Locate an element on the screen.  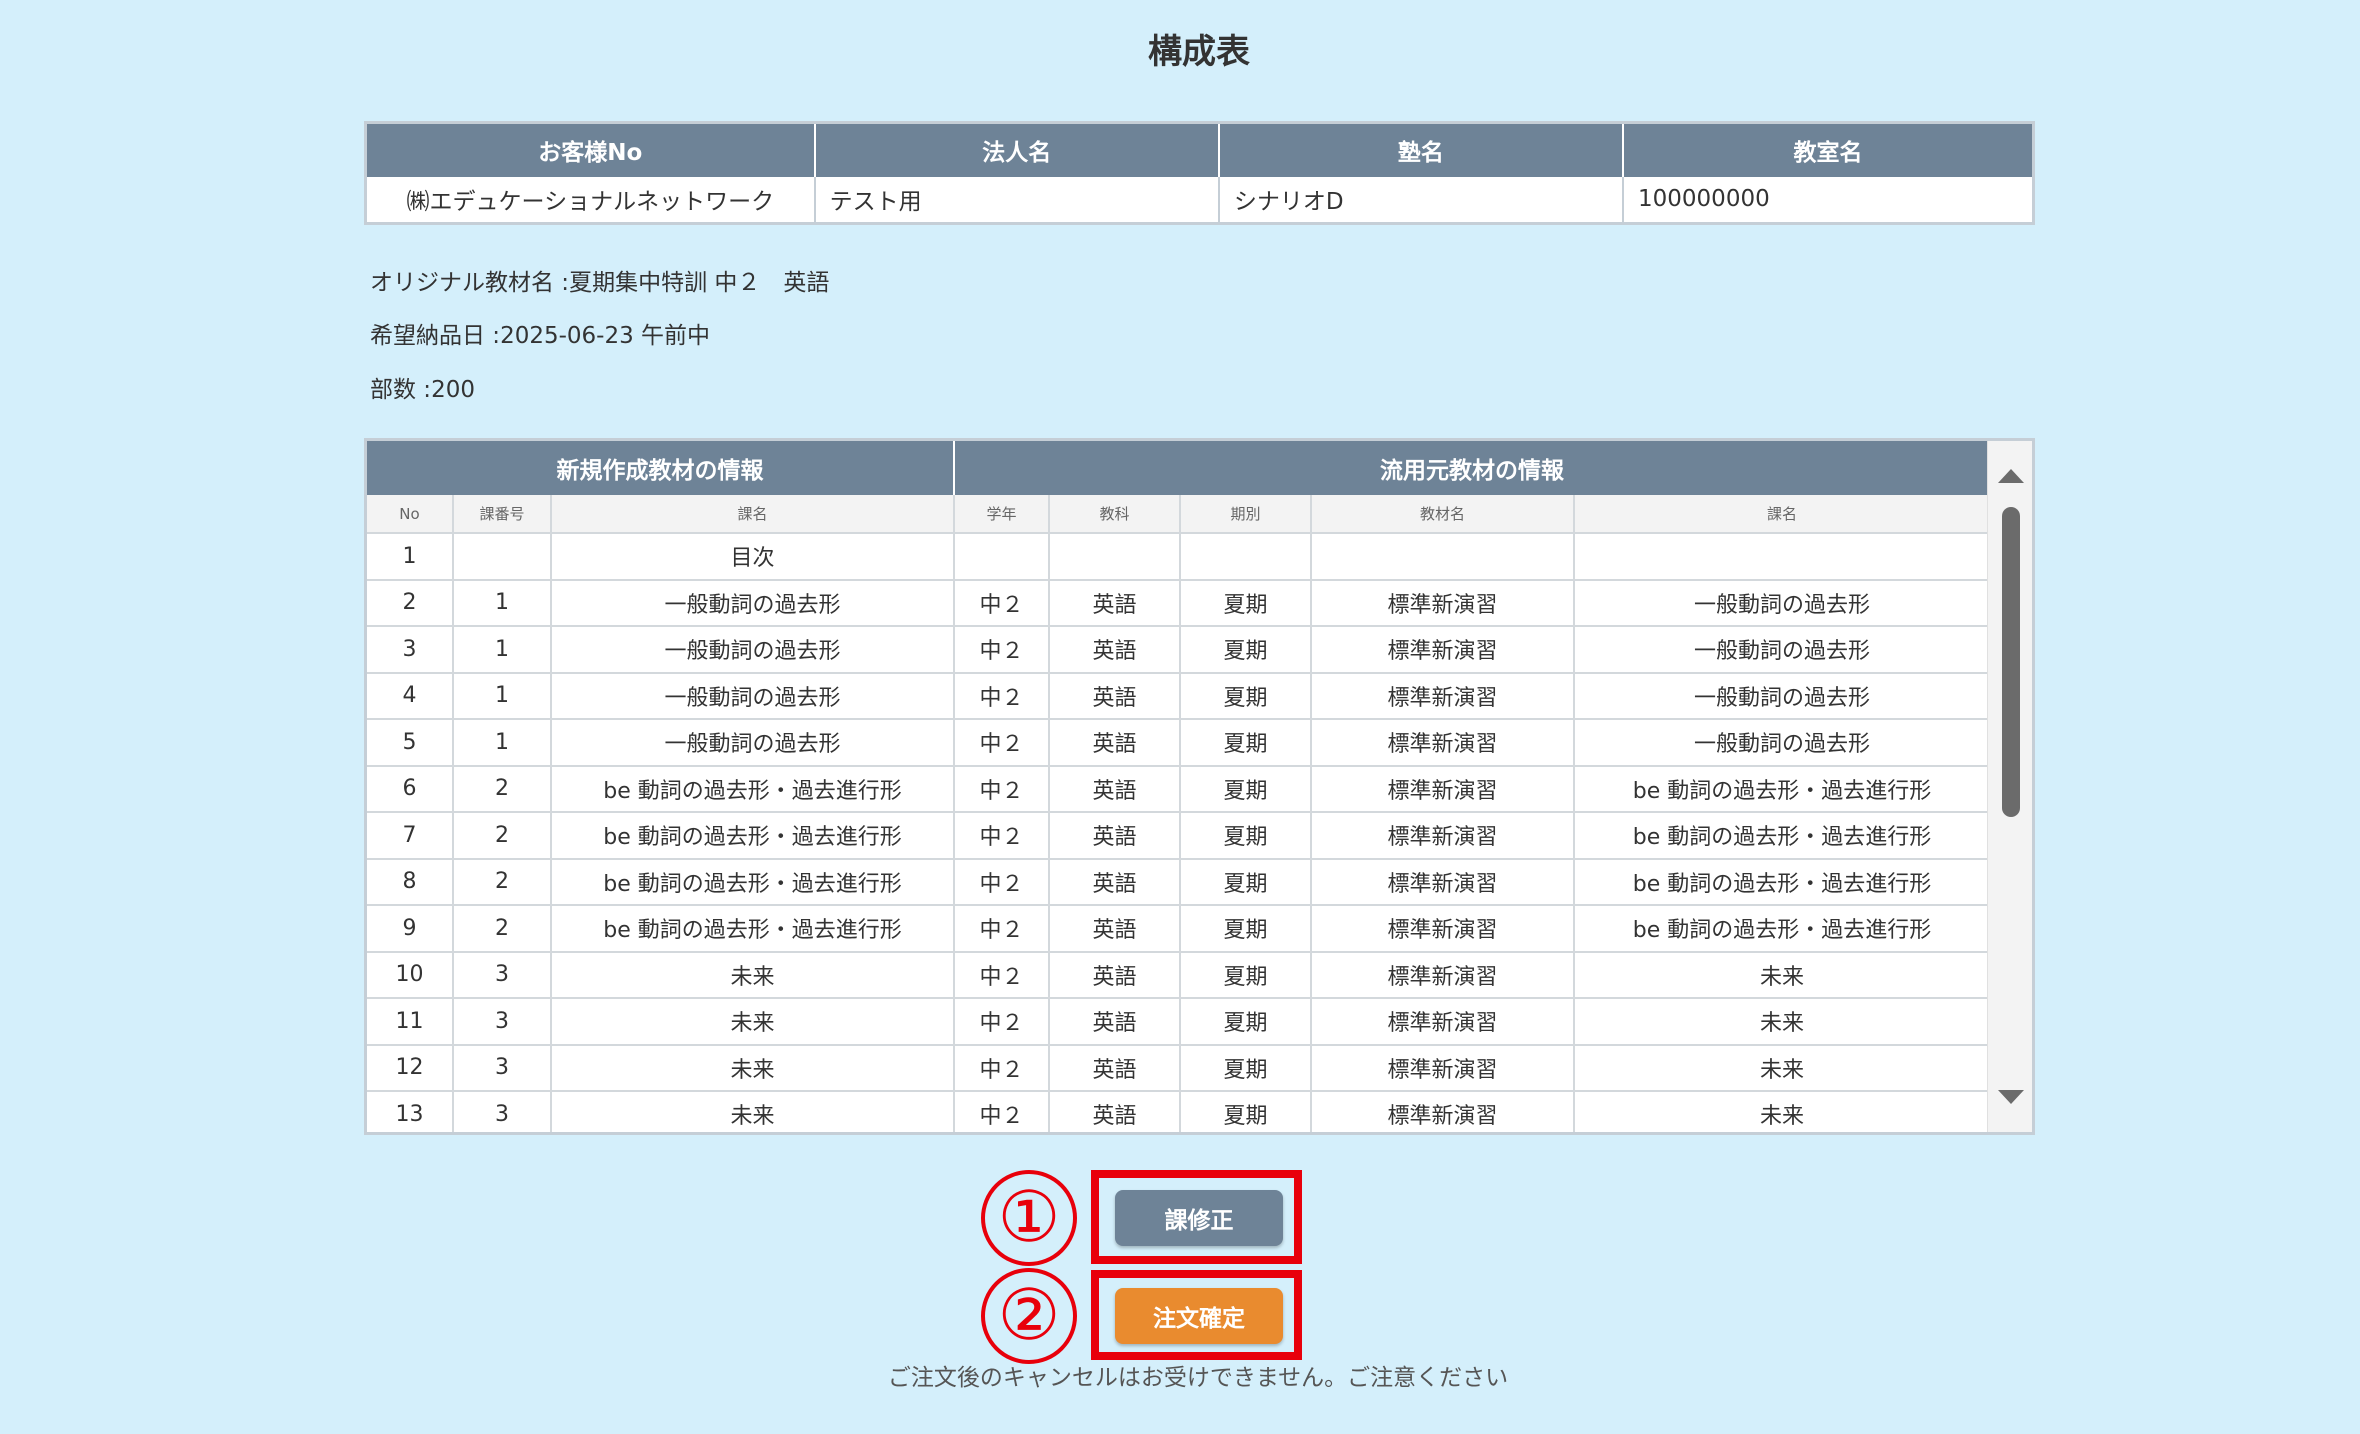
table-row: 2 1 一般動詞の過去形 中２ 英語 夏期 標準新演習 一般動詞の過去形 is located at coordinates (1179, 603).